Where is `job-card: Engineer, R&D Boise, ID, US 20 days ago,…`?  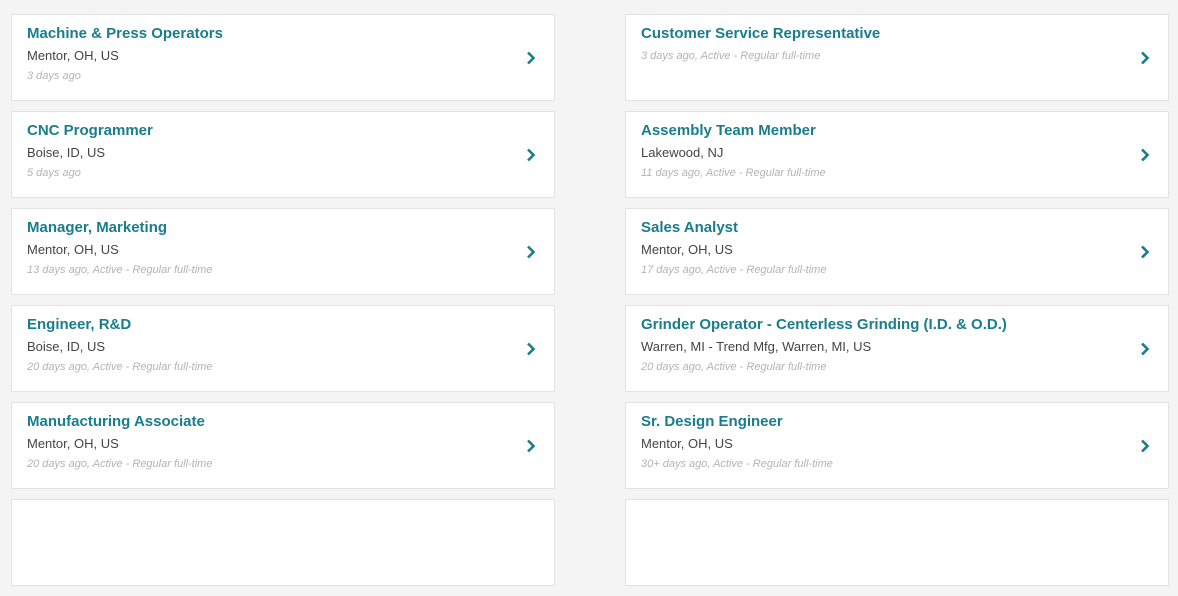 job-card: Engineer, R&D Boise, ID, US 20 days ago,… is located at coordinates (283, 348).